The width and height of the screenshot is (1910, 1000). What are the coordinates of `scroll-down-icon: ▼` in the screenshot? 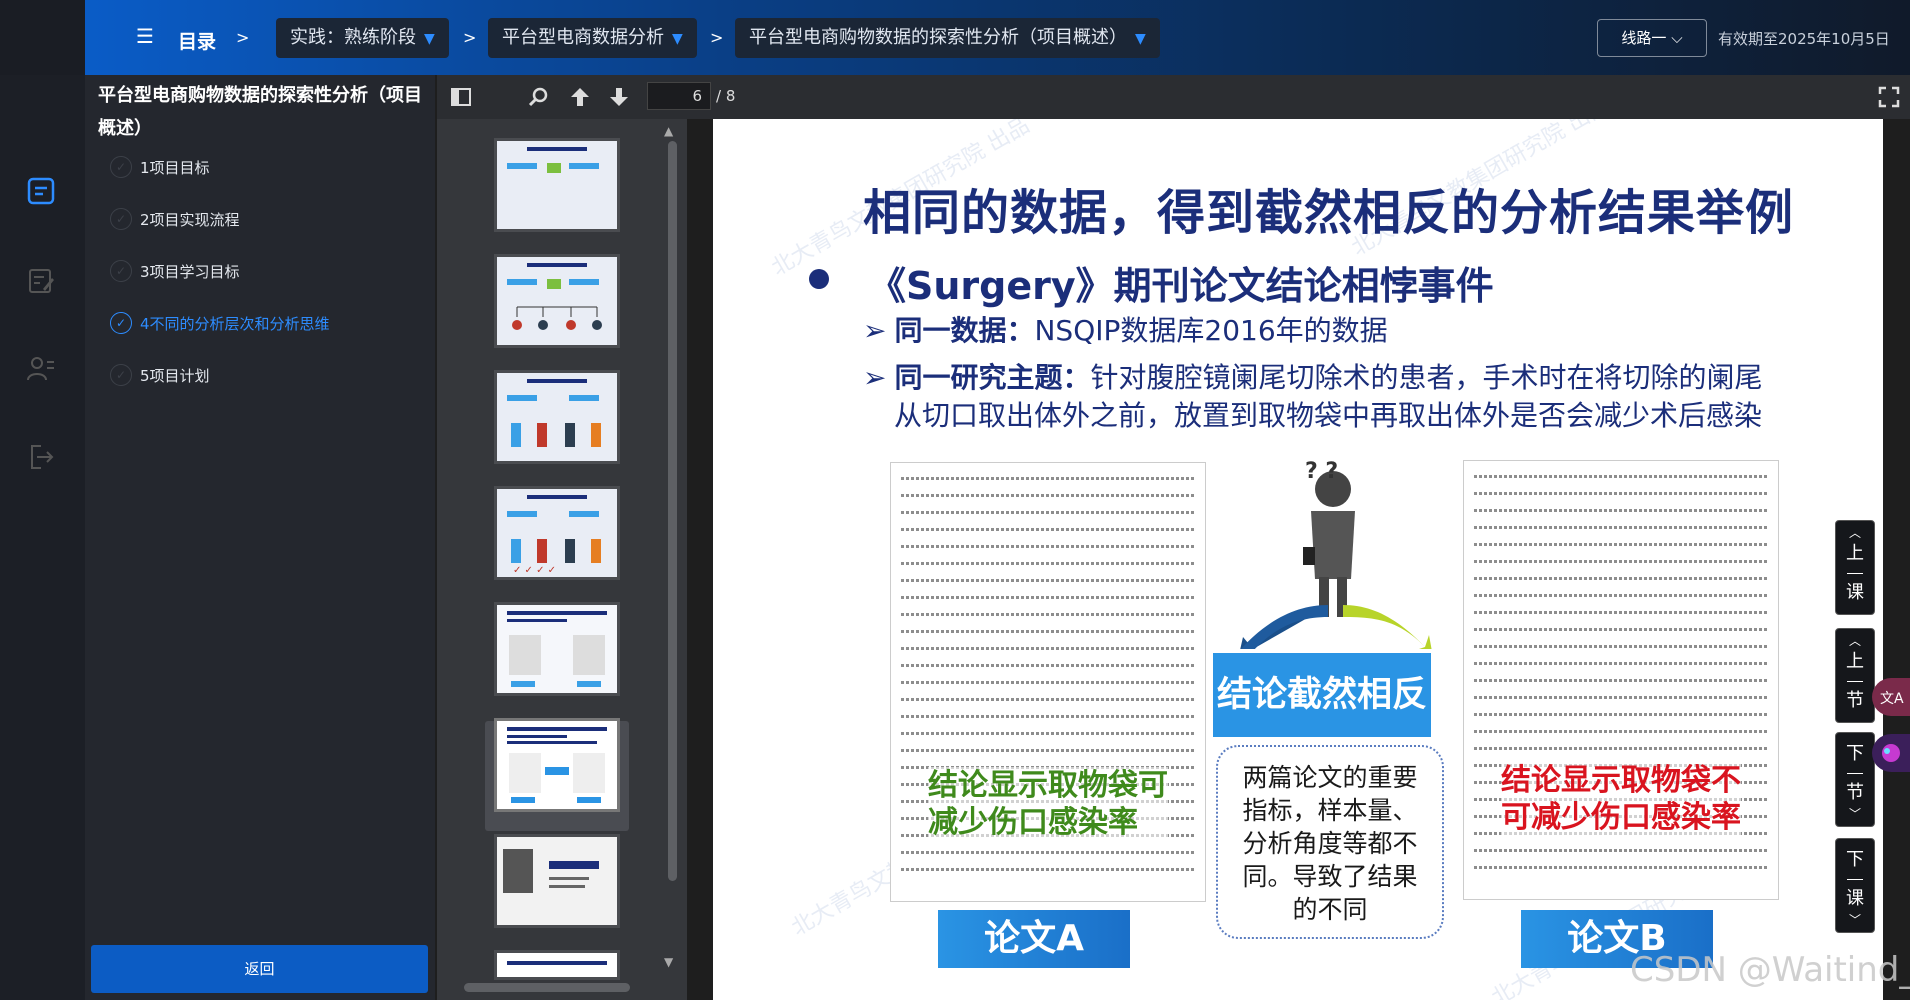 It's located at (668, 962).